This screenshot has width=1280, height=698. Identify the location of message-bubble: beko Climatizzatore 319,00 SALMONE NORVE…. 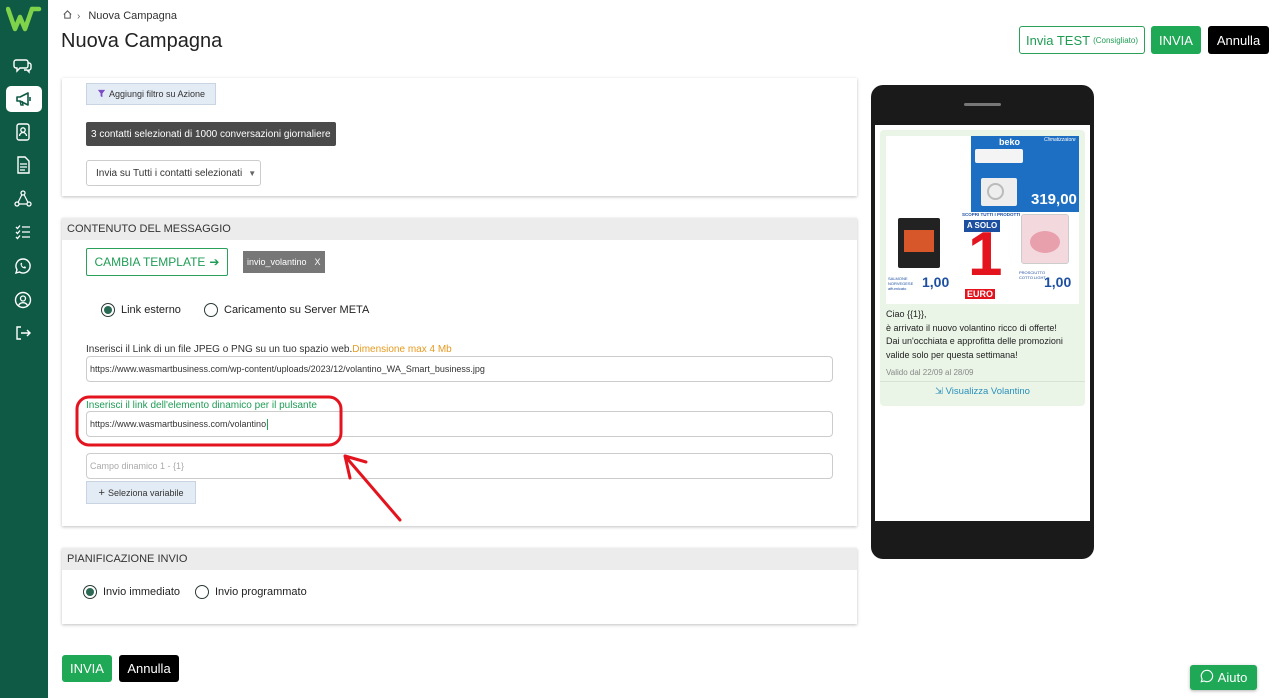
(982, 268).